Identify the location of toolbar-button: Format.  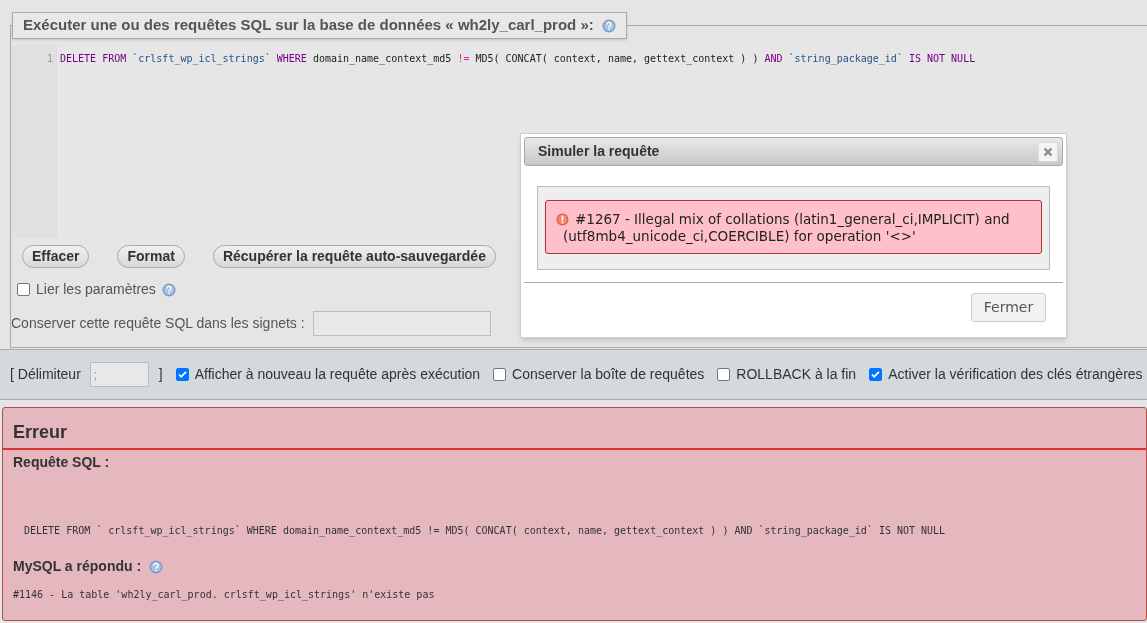
(151, 256).